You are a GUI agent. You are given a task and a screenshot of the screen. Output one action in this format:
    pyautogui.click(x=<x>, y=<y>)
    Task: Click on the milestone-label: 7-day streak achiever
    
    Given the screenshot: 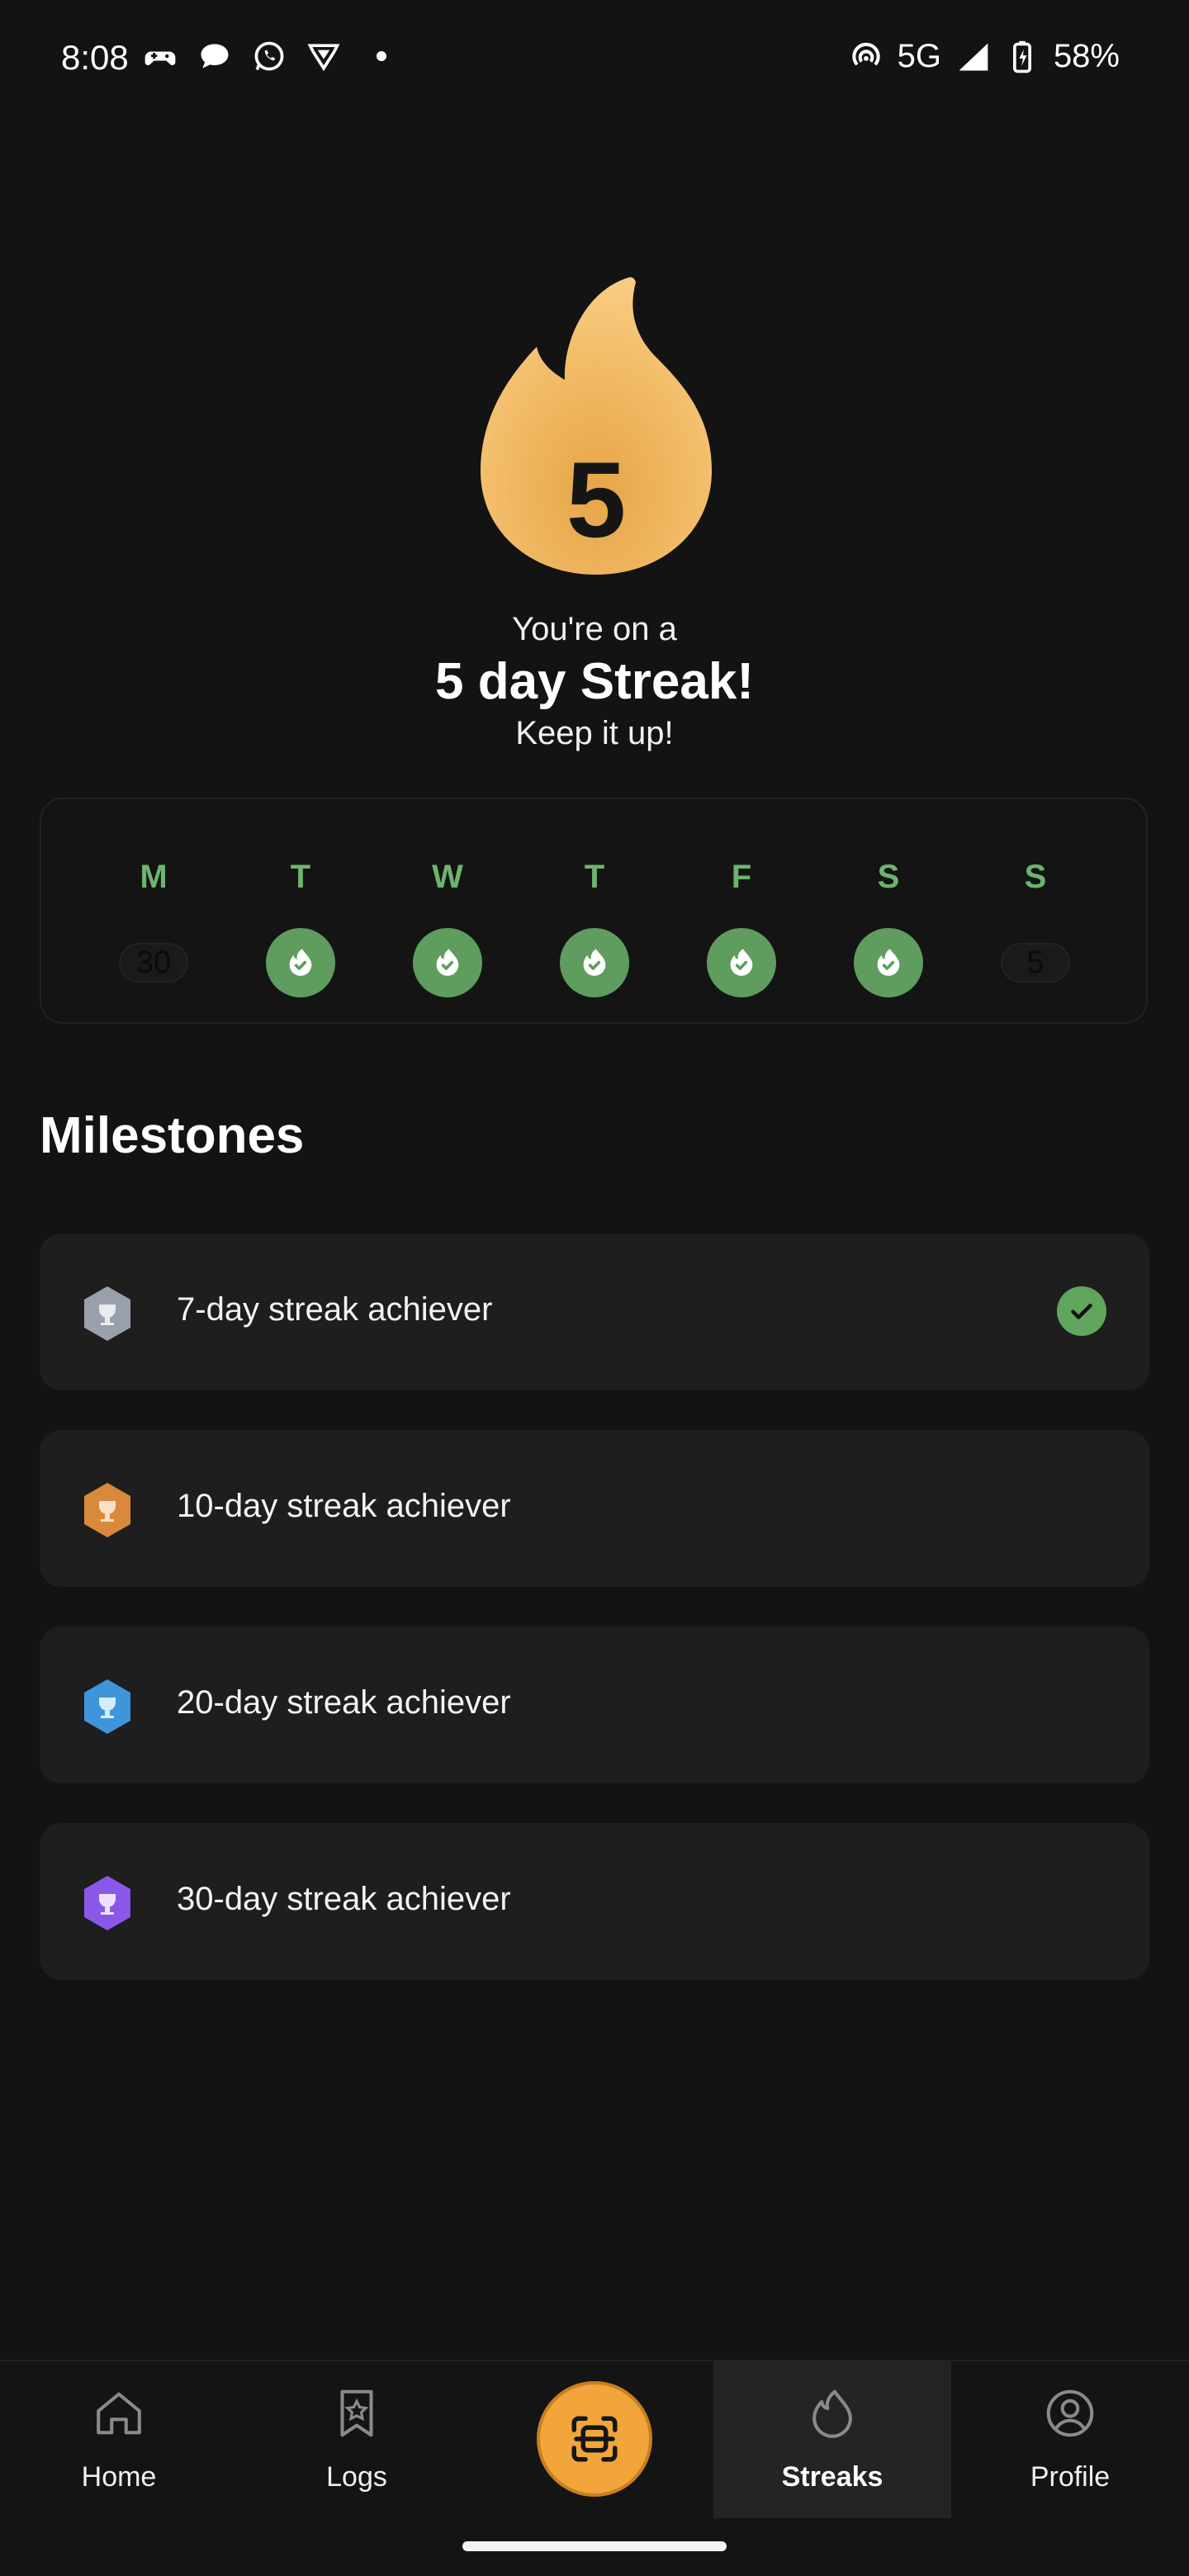 What is the action you would take?
    pyautogui.click(x=335, y=1309)
    